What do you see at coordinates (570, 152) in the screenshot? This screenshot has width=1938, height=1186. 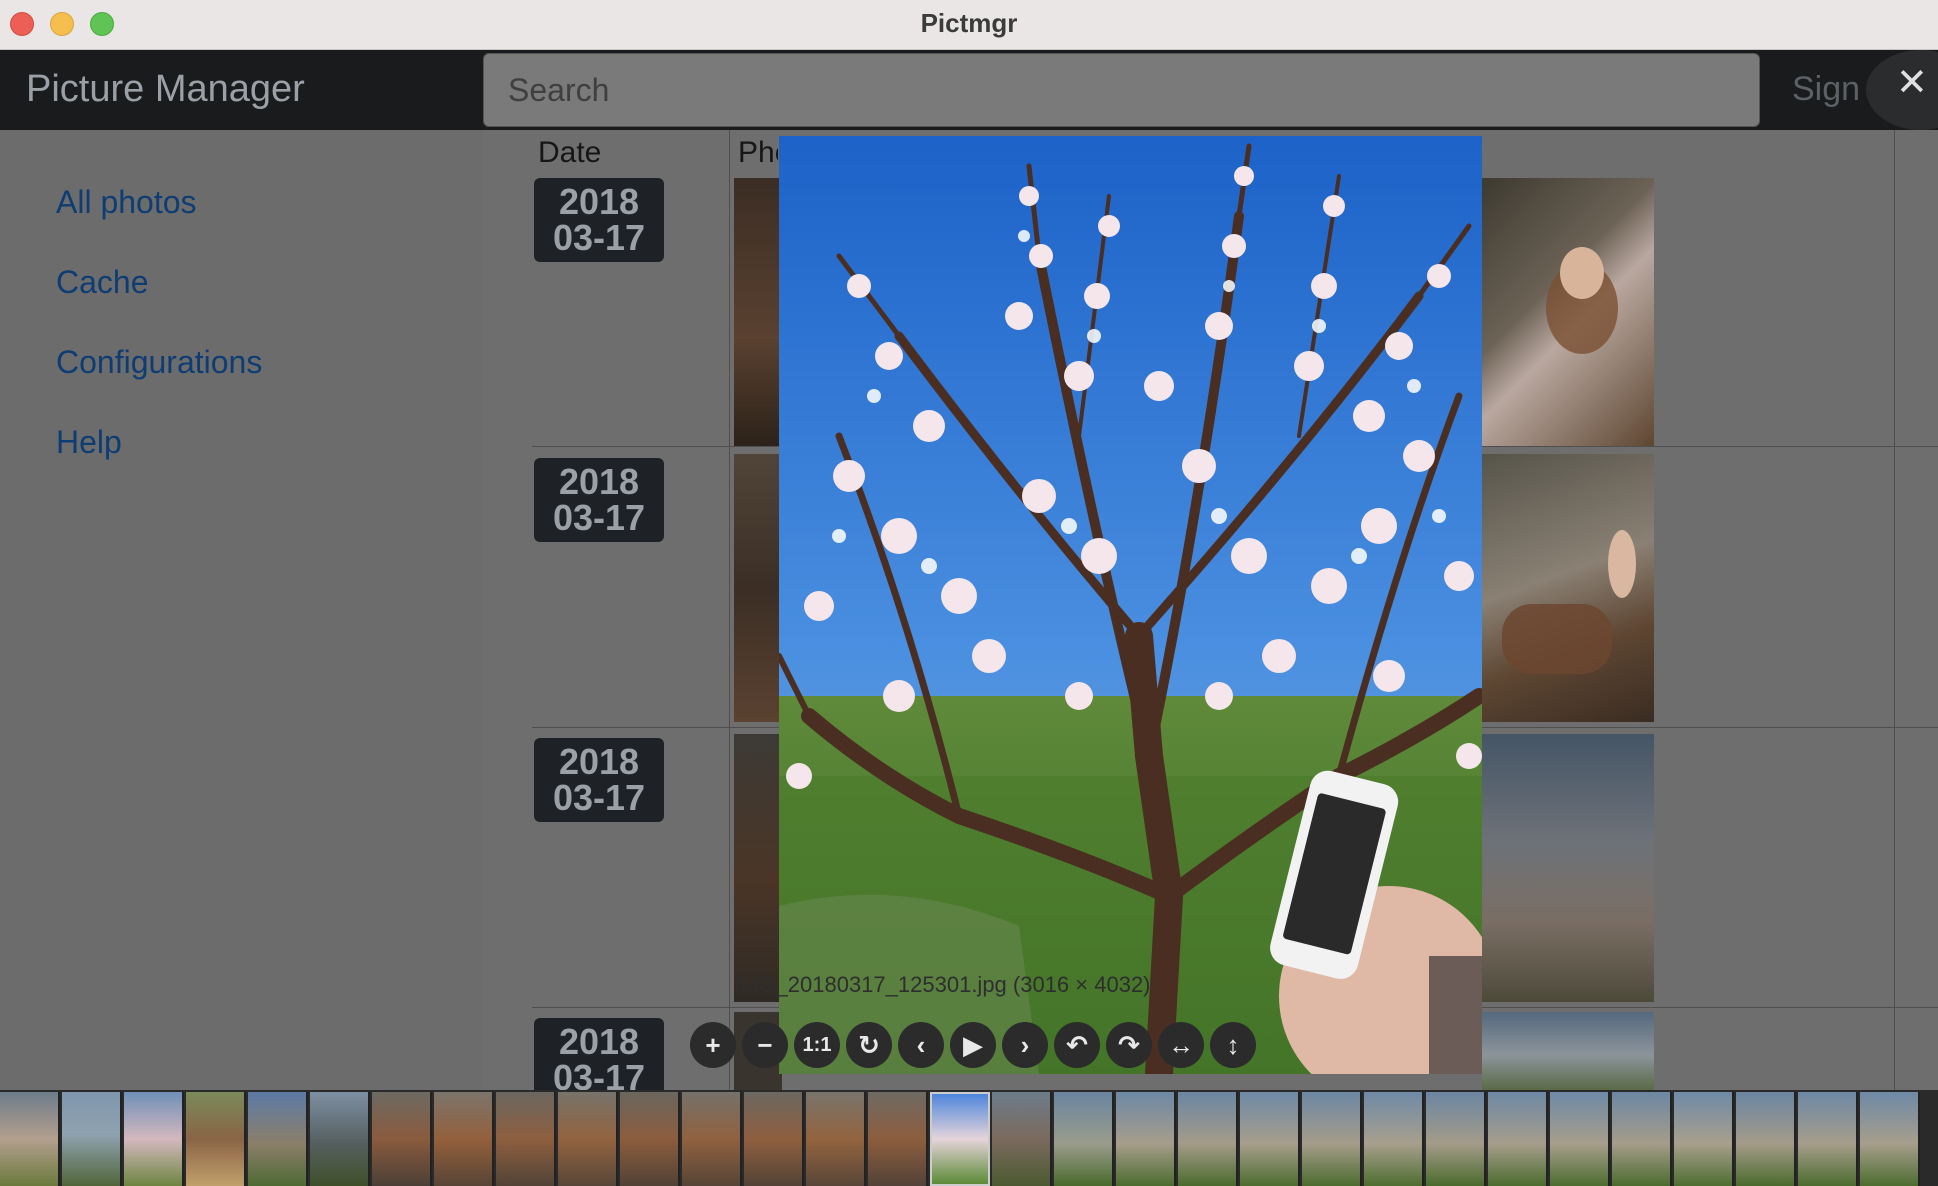 I see `date-column-header: Date` at bounding box center [570, 152].